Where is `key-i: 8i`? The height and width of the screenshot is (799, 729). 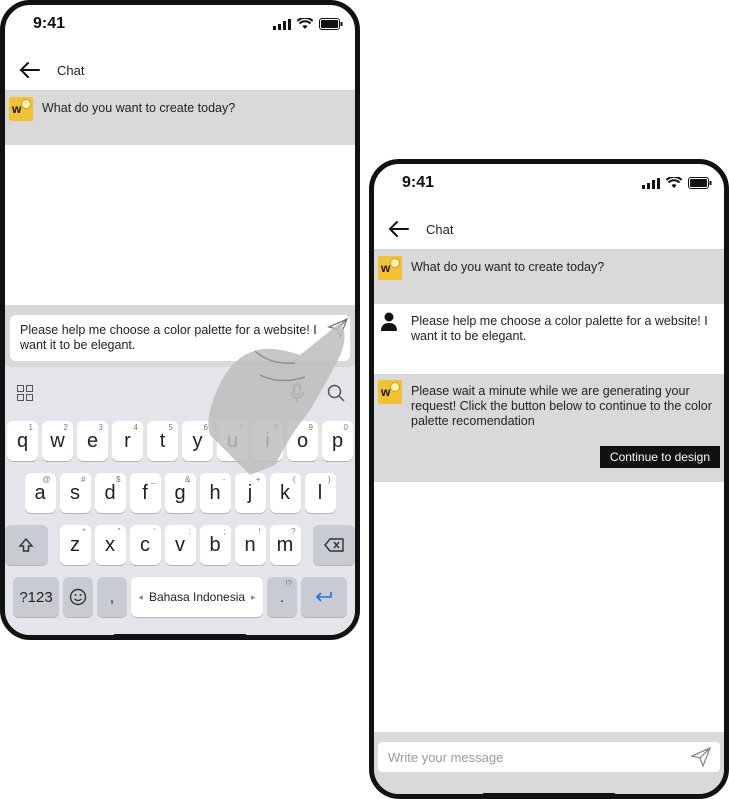 key-i: 8i is located at coordinates (267, 441).